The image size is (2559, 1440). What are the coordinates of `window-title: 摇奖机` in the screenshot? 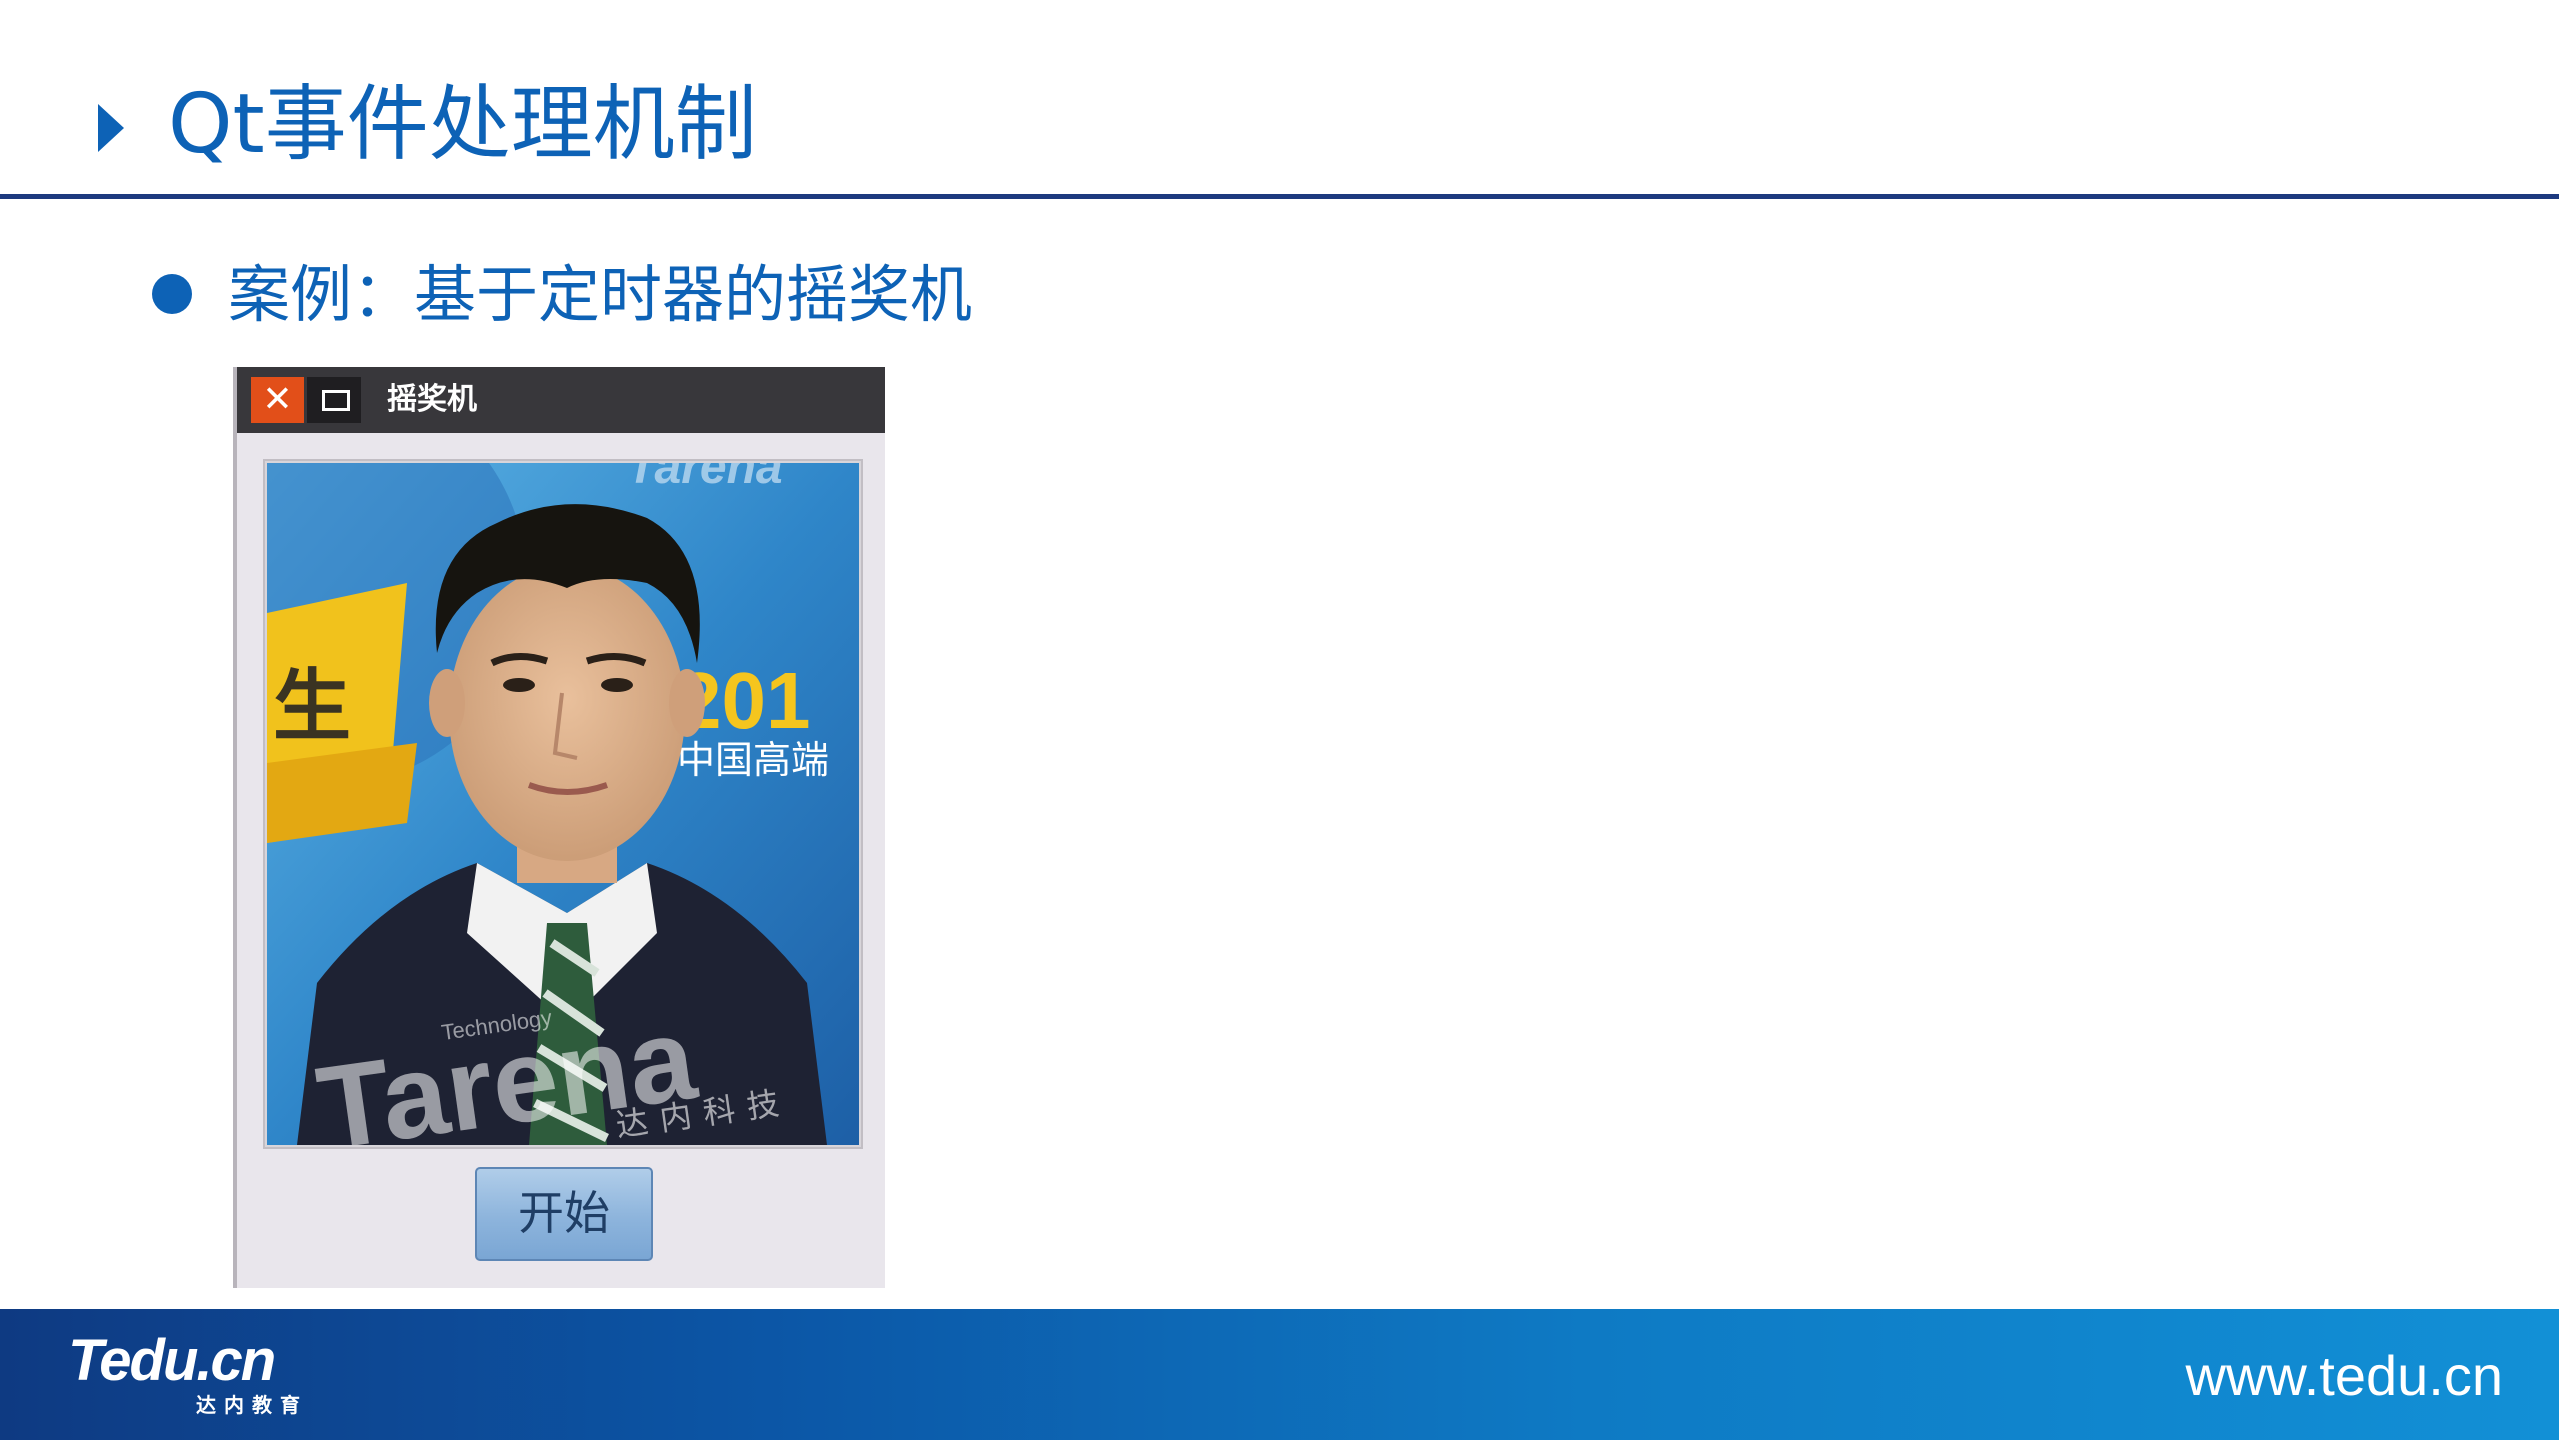 It's located at (432, 399).